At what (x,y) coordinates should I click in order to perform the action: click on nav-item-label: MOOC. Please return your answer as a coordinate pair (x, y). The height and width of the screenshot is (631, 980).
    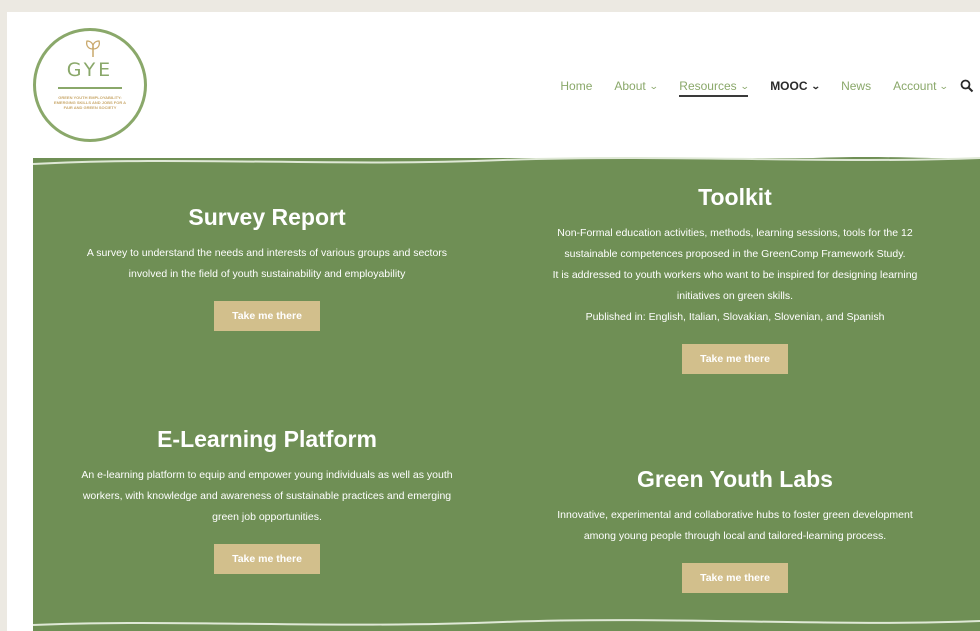
    Looking at the image, I should click on (789, 86).